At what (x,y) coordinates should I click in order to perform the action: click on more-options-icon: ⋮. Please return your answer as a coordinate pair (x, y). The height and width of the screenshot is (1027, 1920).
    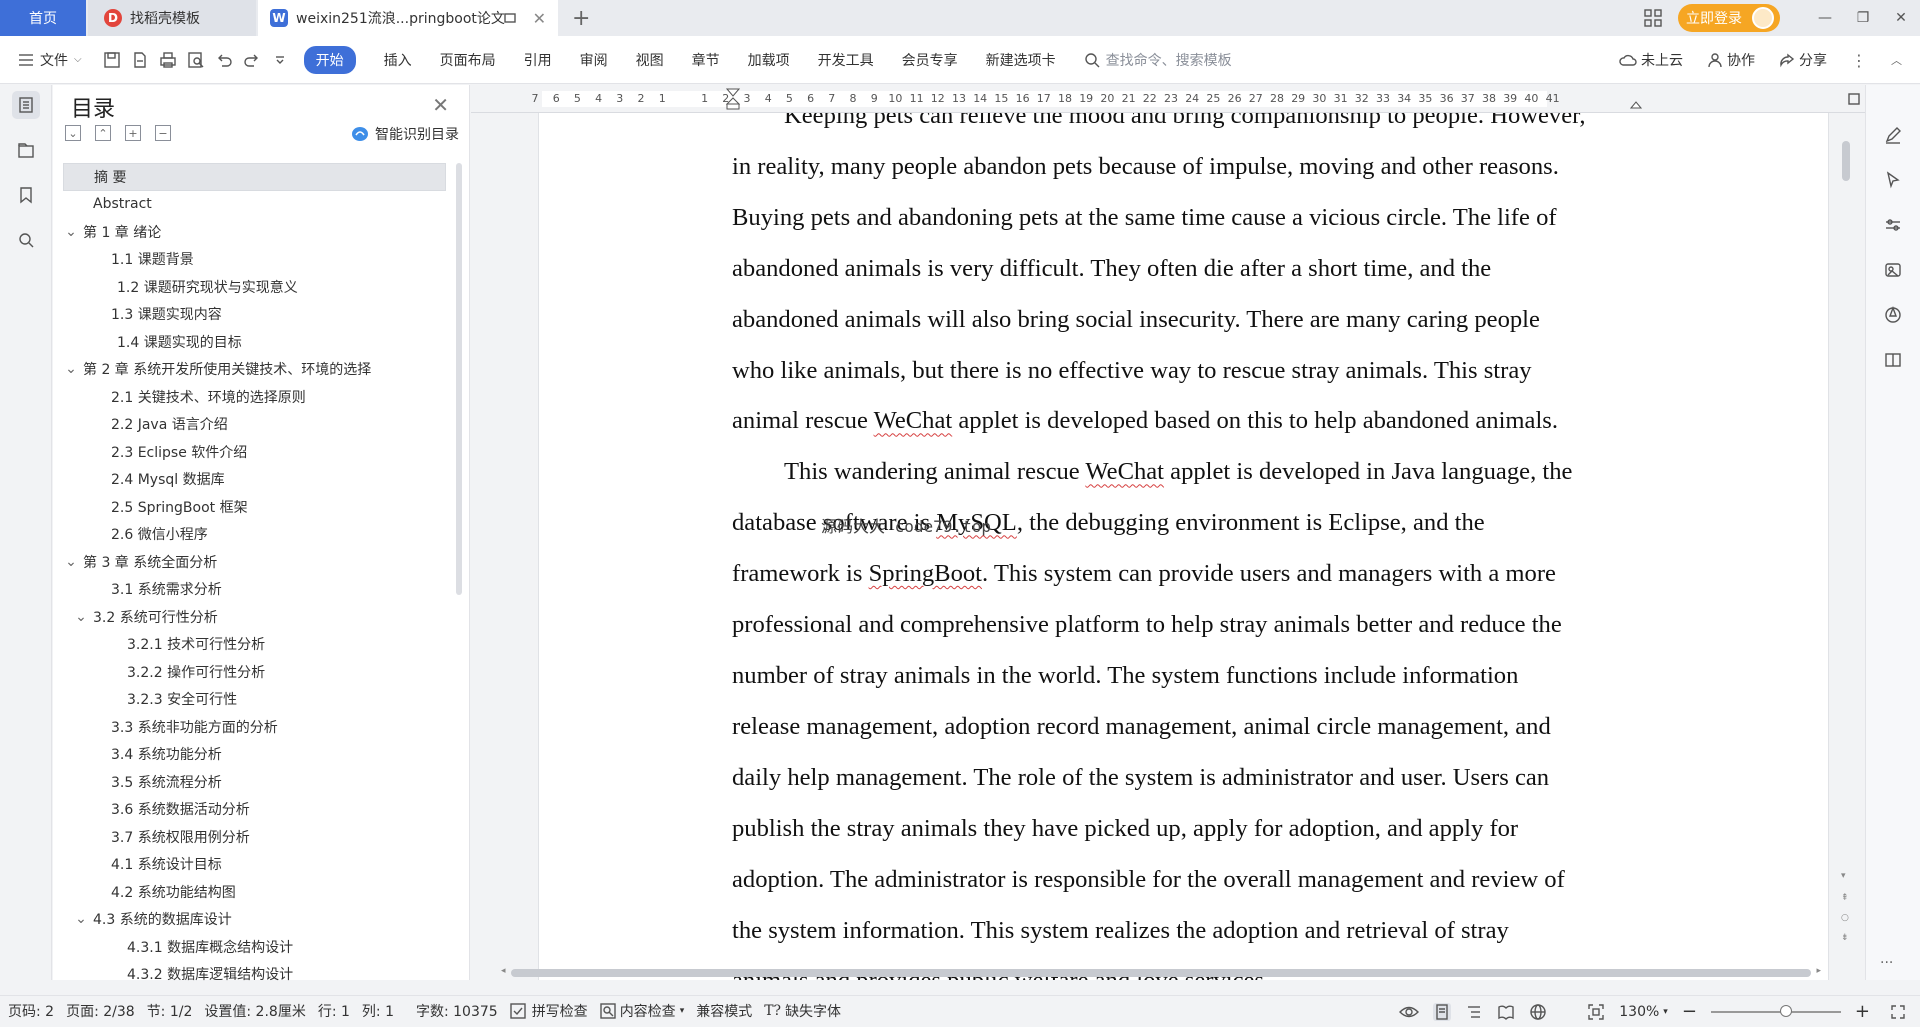
    Looking at the image, I should click on (1859, 60).